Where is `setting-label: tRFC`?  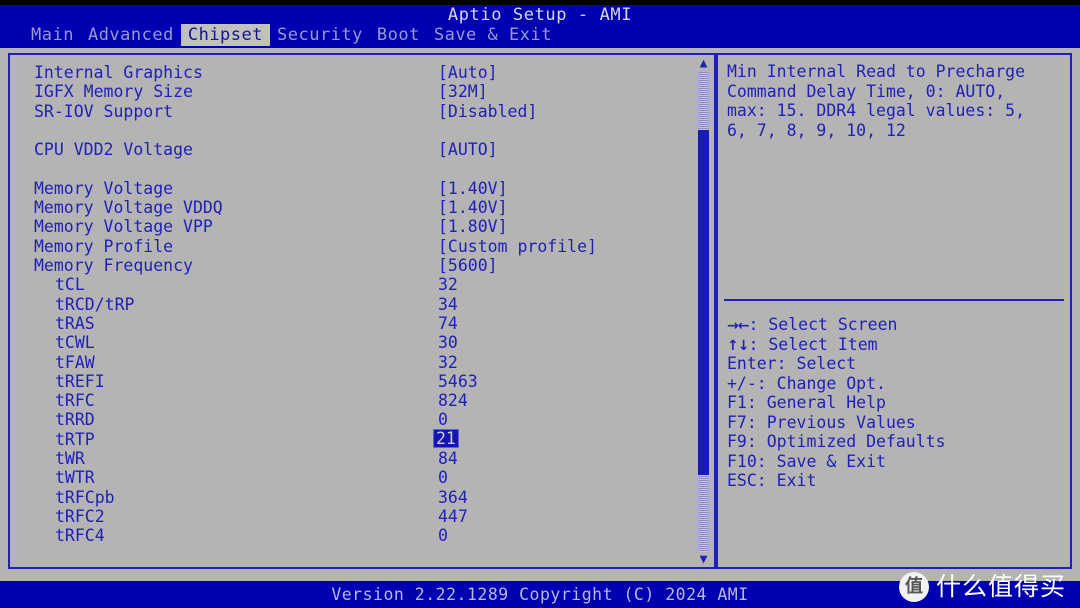 setting-label: tRFC is located at coordinates (75, 401).